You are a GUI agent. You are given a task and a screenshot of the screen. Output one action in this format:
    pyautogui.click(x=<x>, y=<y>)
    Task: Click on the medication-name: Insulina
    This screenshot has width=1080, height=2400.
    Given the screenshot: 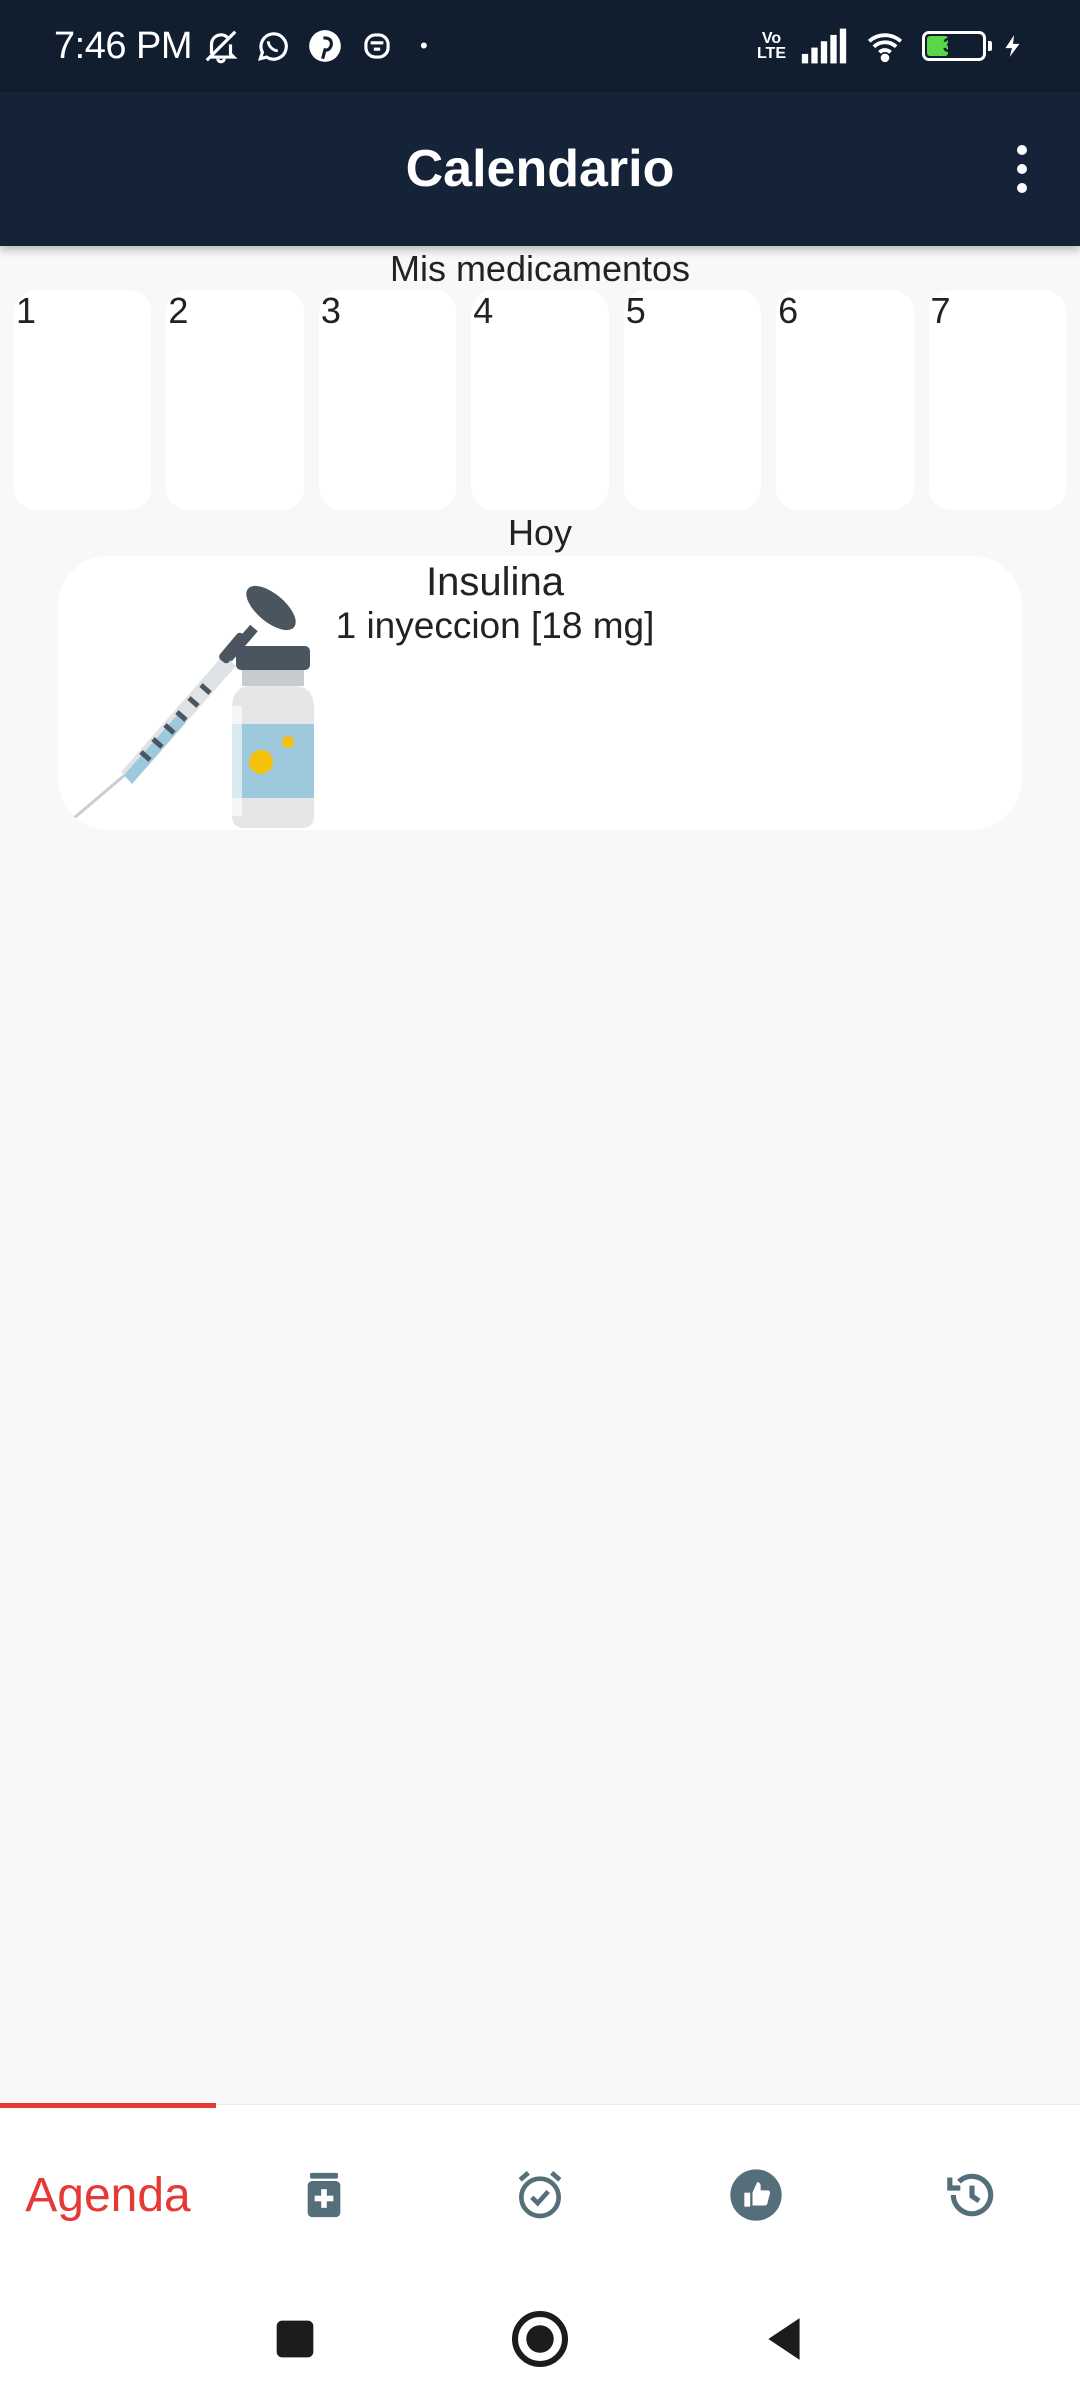 What is the action you would take?
    pyautogui.click(x=495, y=582)
    